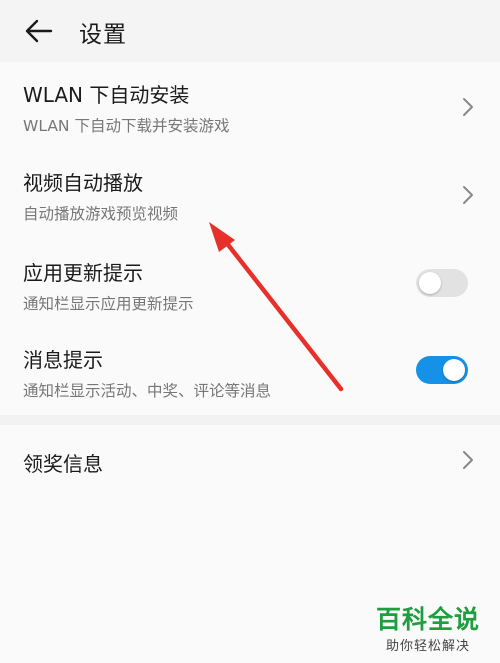 This screenshot has width=500, height=663. Describe the element at coordinates (250, 370) in the screenshot. I see `setting-message-notice: 消息提示 通知栏显示活动、中奖、评论等消息` at that location.